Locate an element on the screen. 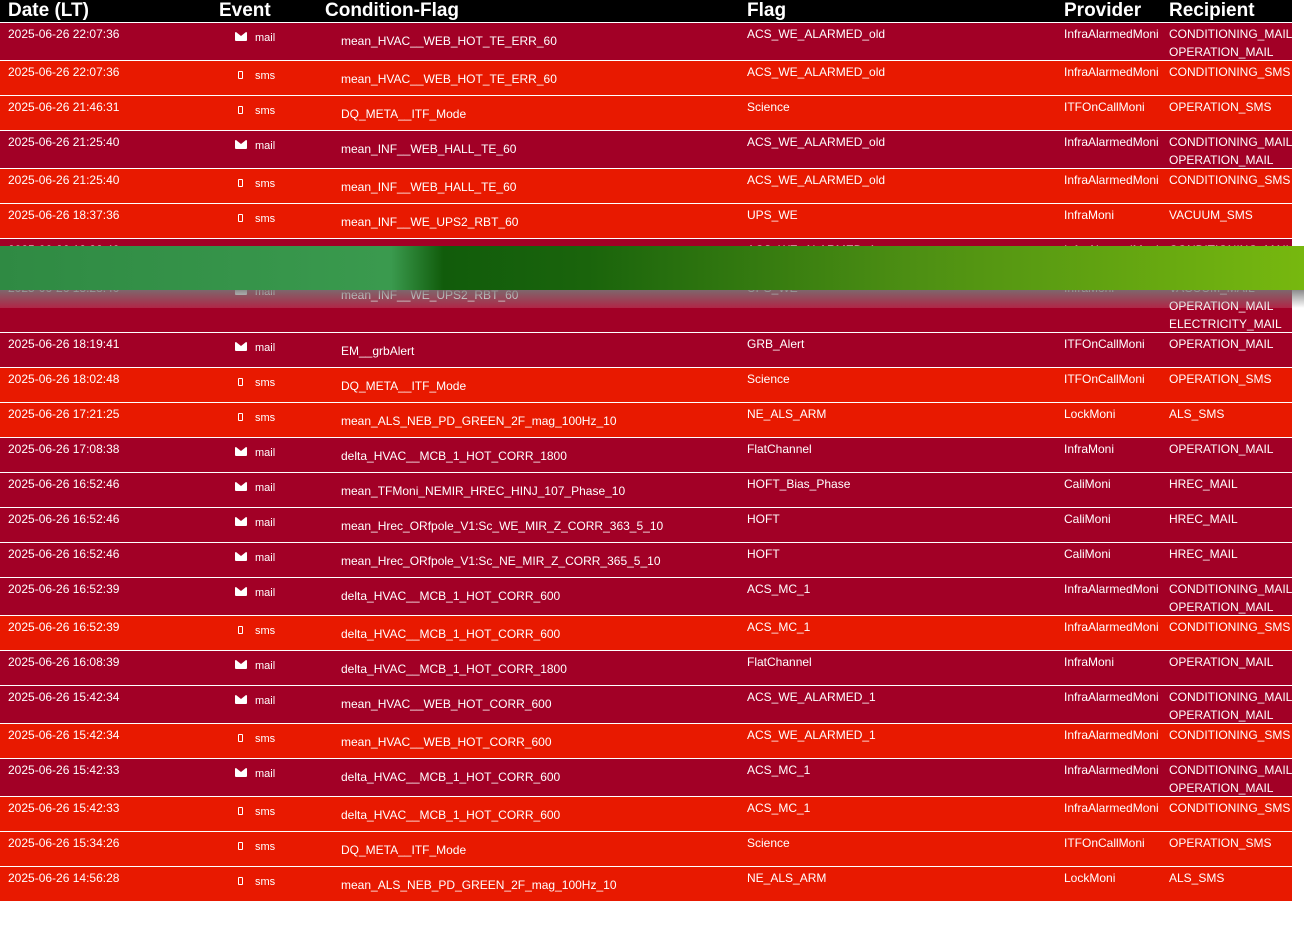  cell-flag: FlatChannel is located at coordinates (779, 662).